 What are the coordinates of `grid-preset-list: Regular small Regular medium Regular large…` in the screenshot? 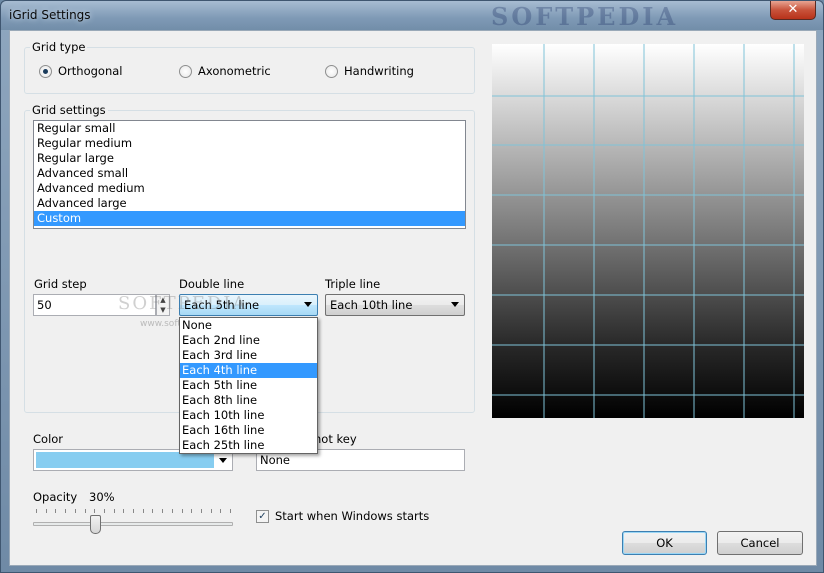 It's located at (249, 174).